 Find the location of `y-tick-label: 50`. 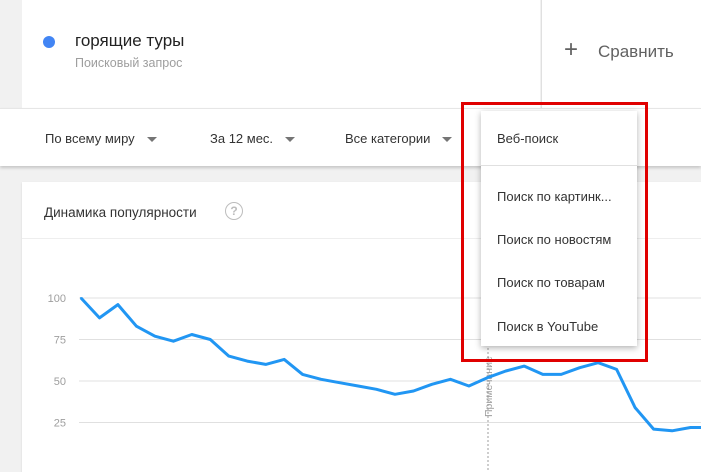

y-tick-label: 50 is located at coordinates (60, 382).